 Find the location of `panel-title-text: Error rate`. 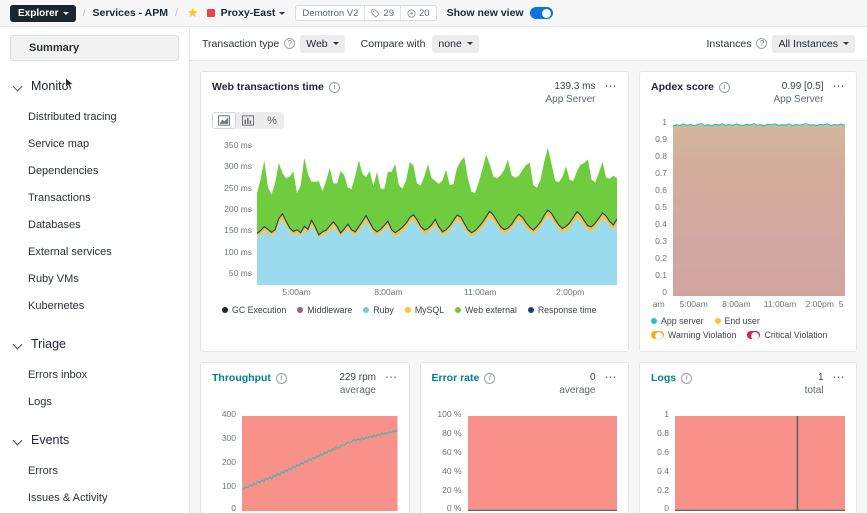

panel-title-text: Error rate is located at coordinates (455, 378).